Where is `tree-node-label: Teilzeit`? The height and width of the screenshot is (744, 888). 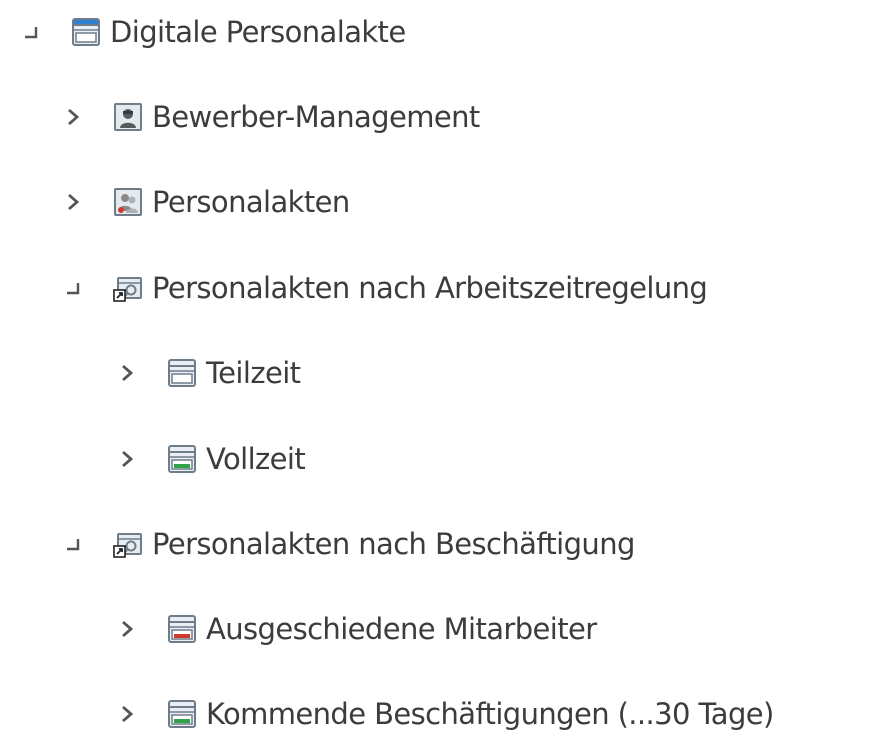 tree-node-label: Teilzeit is located at coordinates (253, 373).